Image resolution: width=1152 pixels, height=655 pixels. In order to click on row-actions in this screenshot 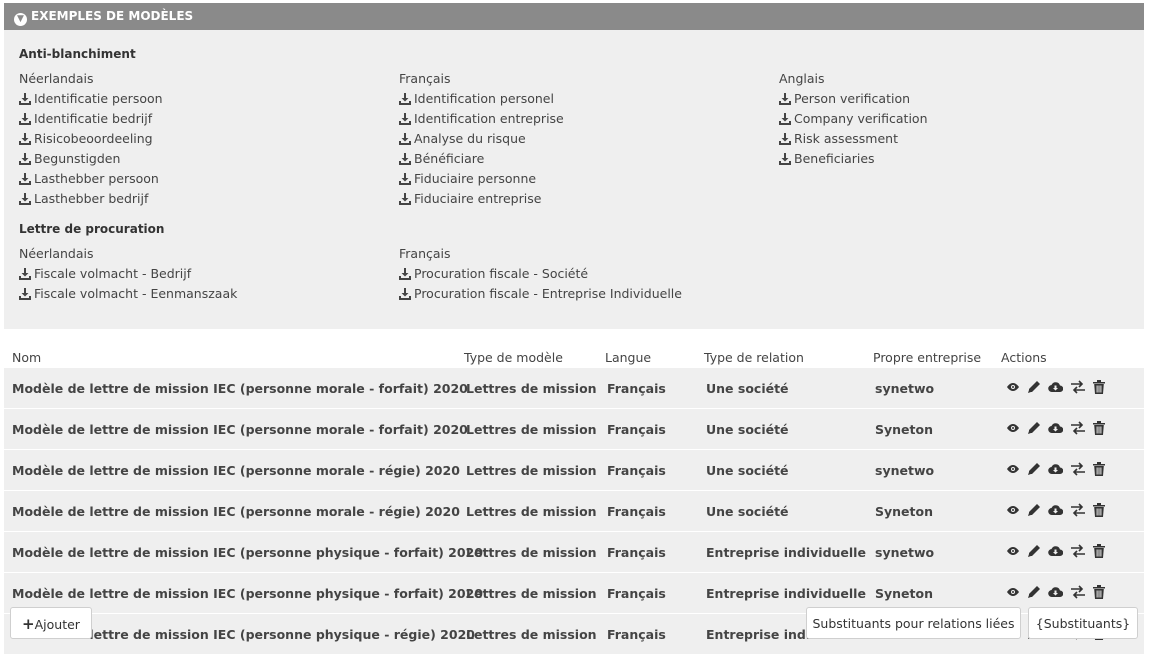, I will do `click(1055, 551)`.